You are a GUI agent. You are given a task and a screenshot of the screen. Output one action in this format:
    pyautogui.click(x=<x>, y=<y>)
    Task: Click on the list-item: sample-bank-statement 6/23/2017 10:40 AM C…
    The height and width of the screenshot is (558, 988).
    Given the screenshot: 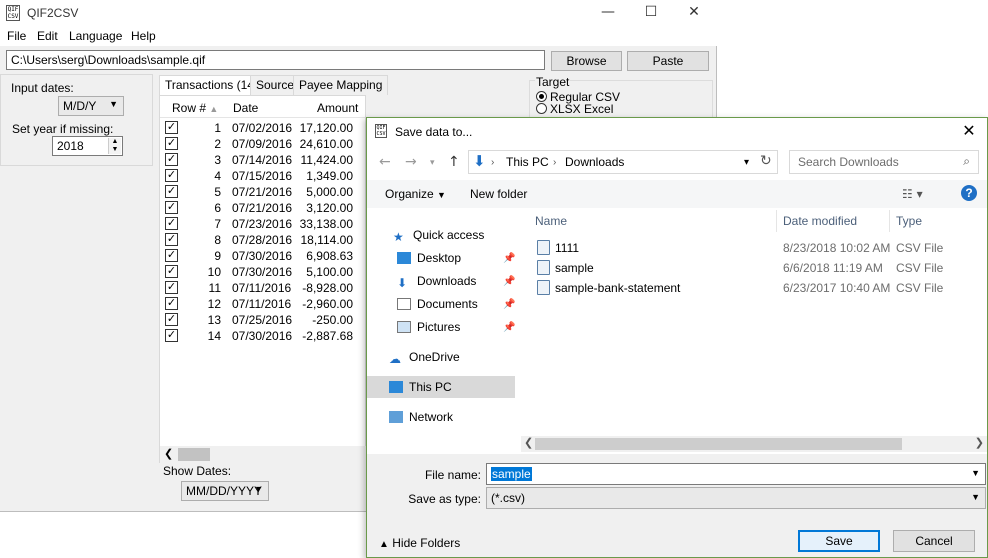 What is the action you would take?
    pyautogui.click(x=754, y=288)
    